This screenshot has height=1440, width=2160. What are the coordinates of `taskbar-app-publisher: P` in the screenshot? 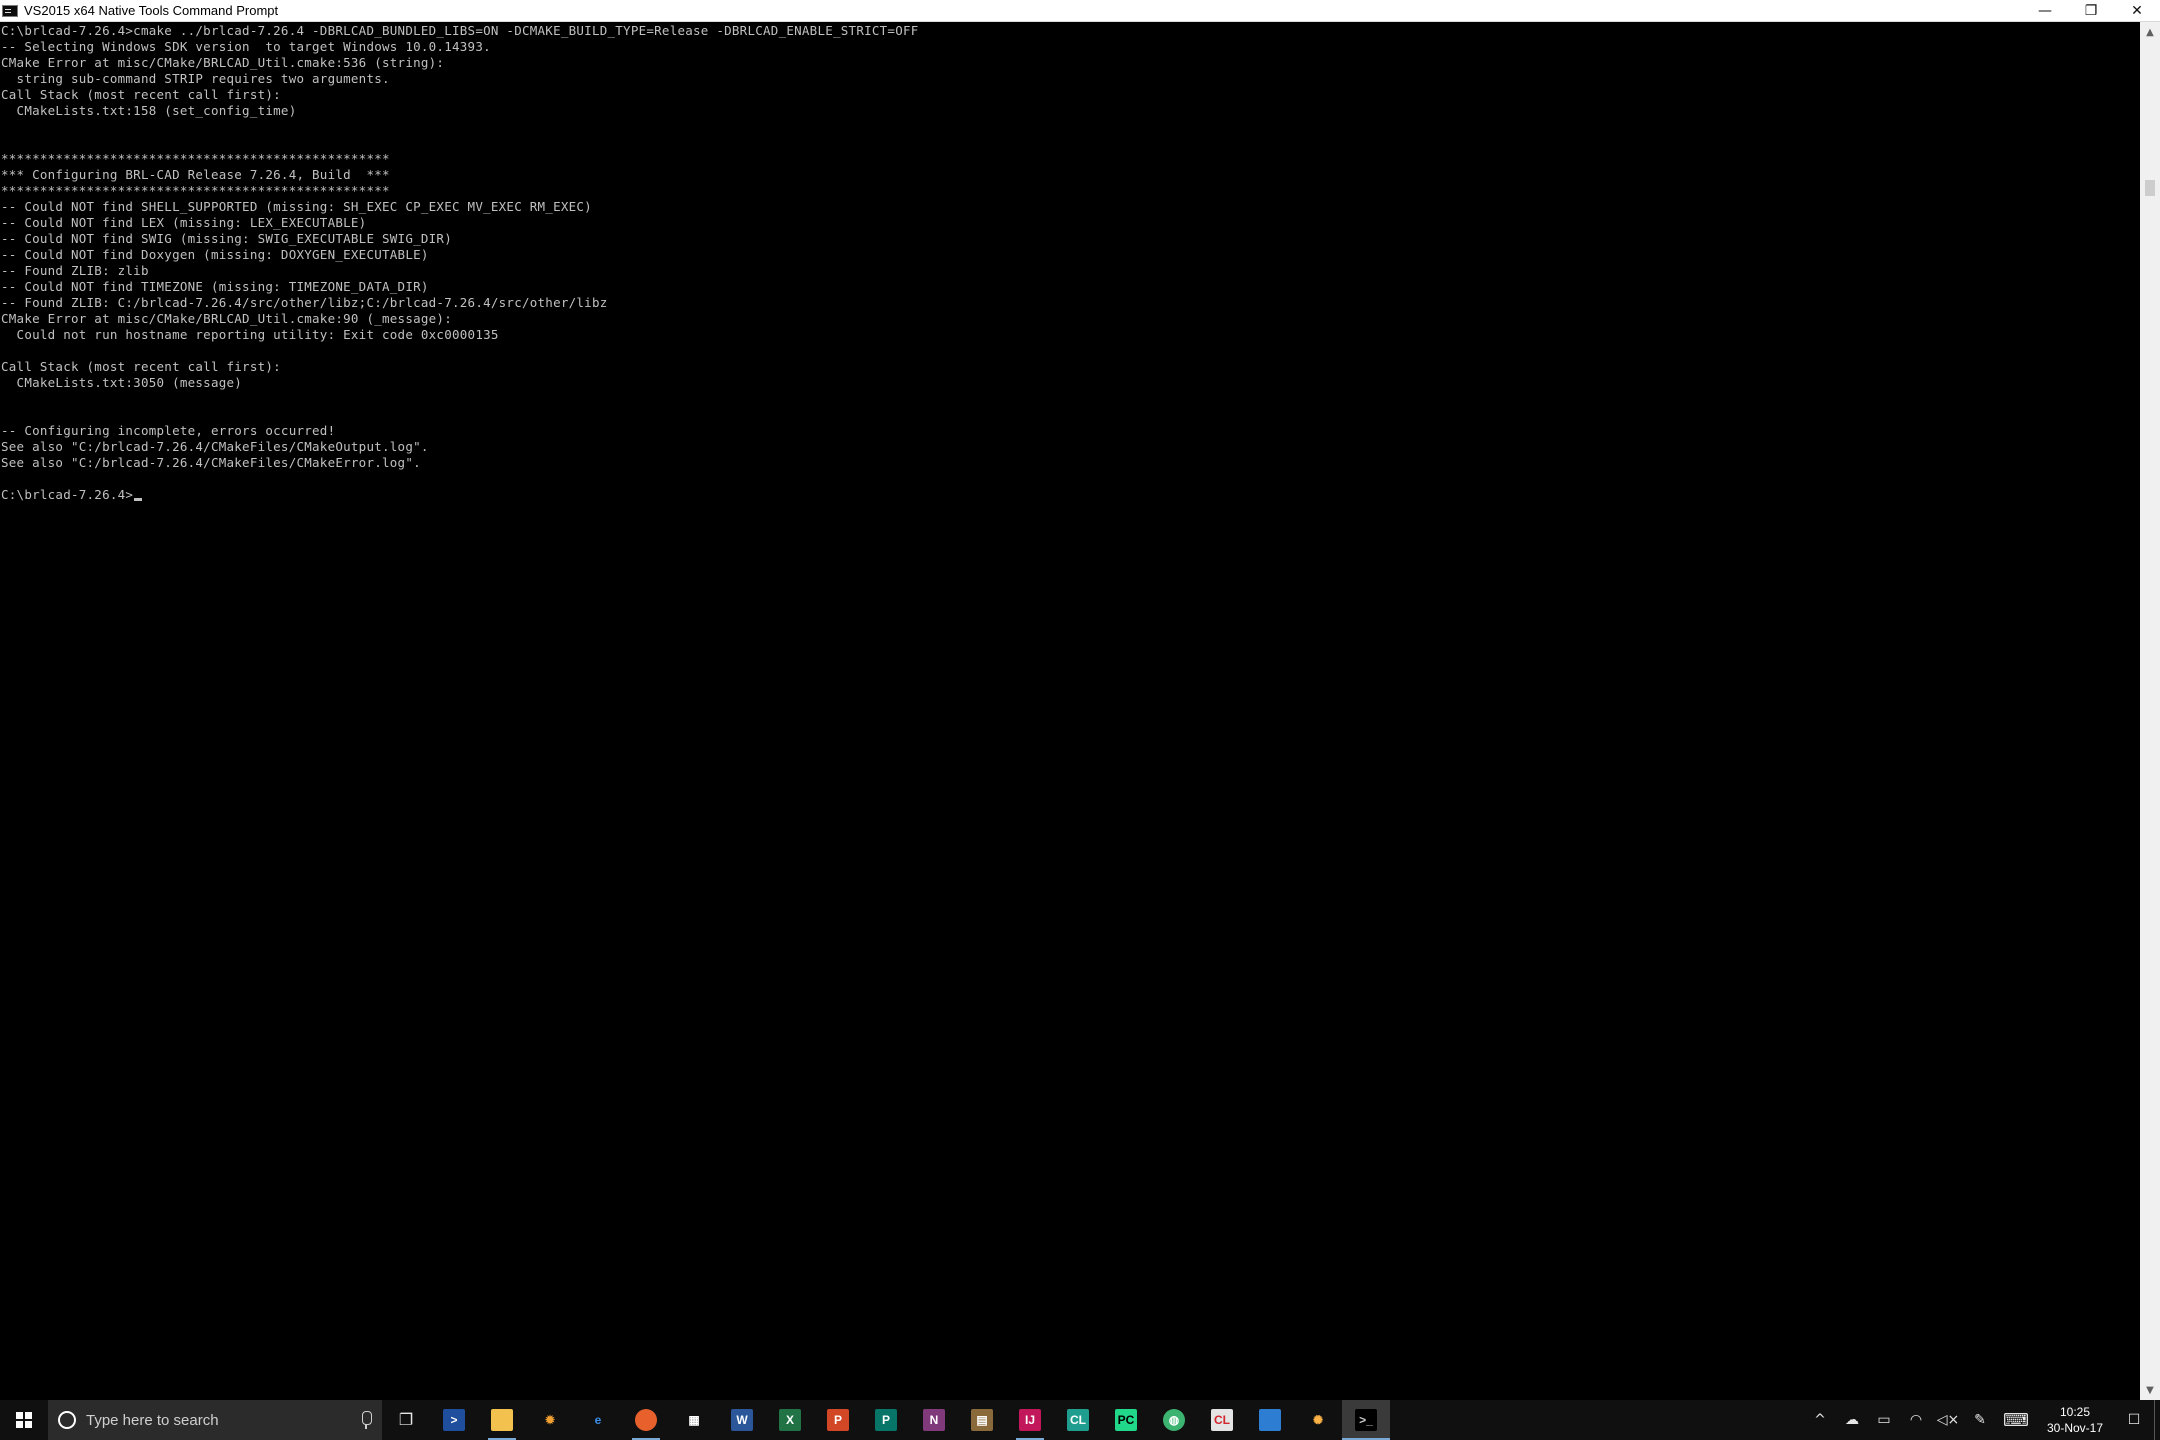 It's located at (886, 1420).